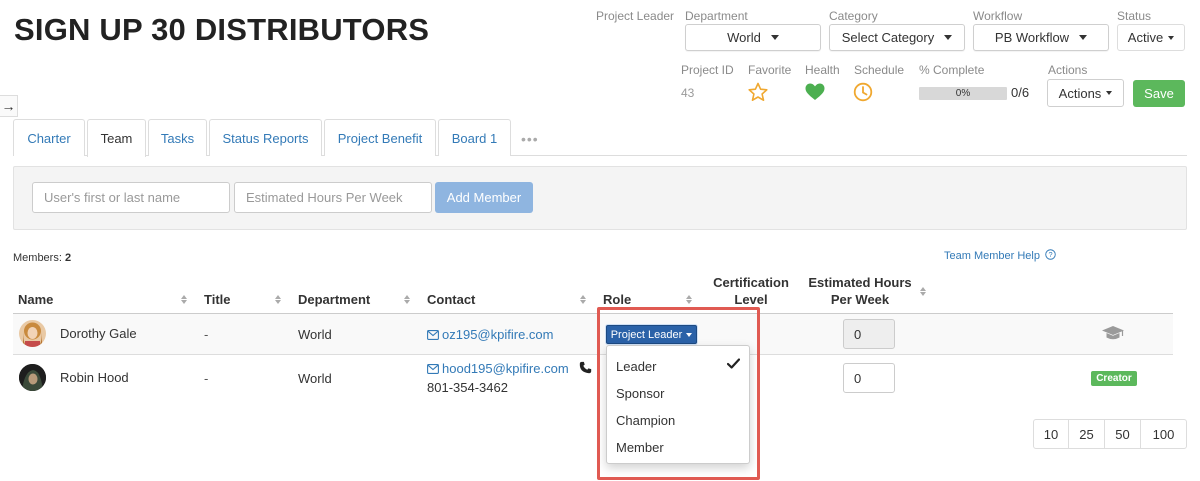 Image resolution: width=1200 pixels, height=481 pixels. I want to click on category-dropdown: Select Category, so click(897, 37).